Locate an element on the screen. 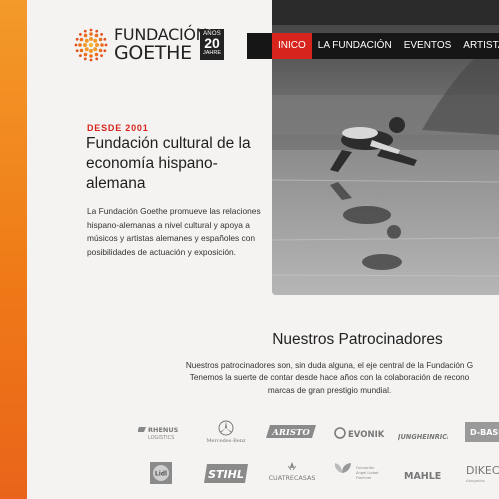  since-eyebrow: DESDE 2001 is located at coordinates (118, 128).